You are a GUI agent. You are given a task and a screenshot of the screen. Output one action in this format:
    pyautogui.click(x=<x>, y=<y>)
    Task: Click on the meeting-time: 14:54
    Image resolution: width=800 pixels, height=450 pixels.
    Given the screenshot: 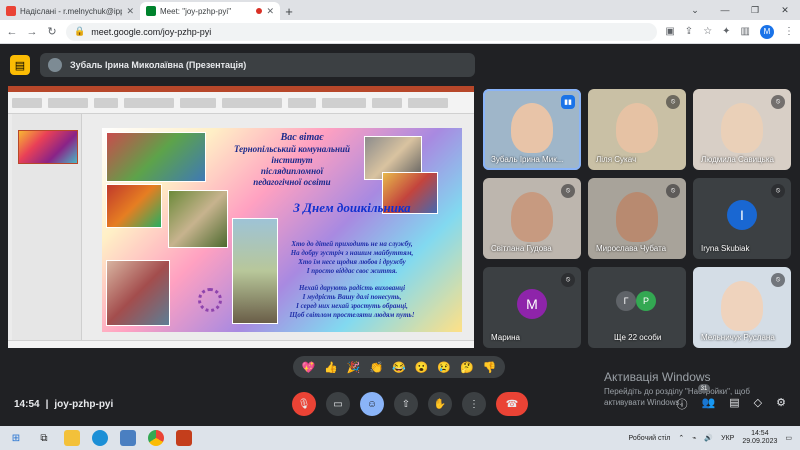 What is the action you would take?
    pyautogui.click(x=27, y=404)
    